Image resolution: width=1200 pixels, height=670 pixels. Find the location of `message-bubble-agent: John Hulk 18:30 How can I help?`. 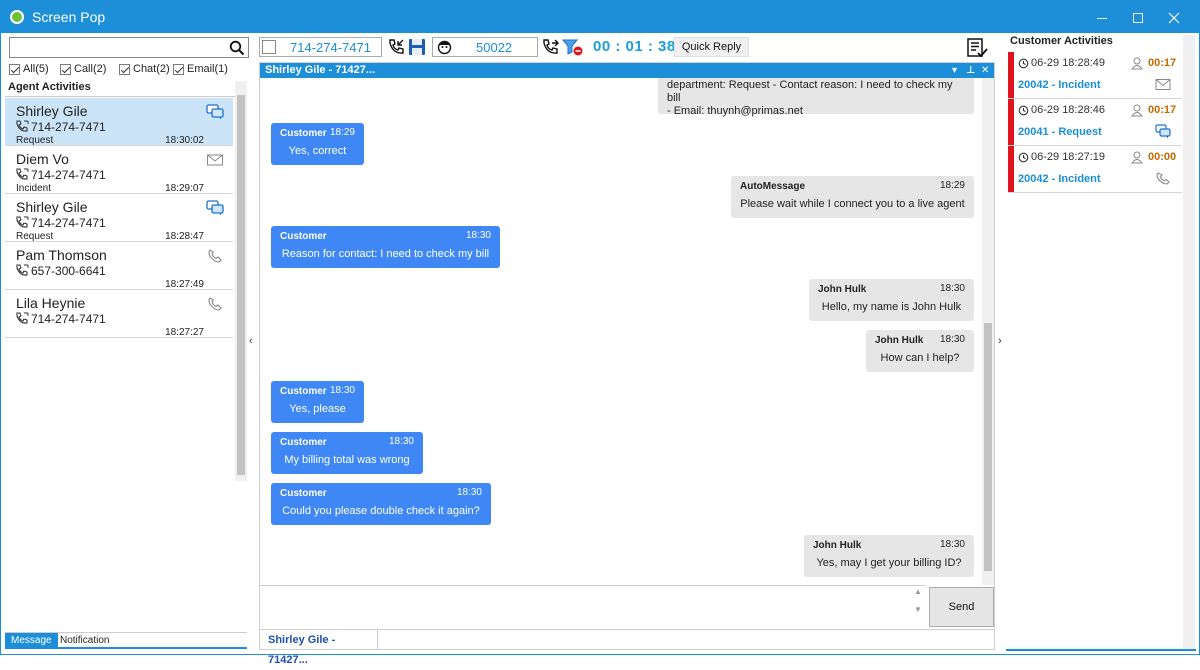

message-bubble-agent: John Hulk 18:30 How can I help? is located at coordinates (920, 351).